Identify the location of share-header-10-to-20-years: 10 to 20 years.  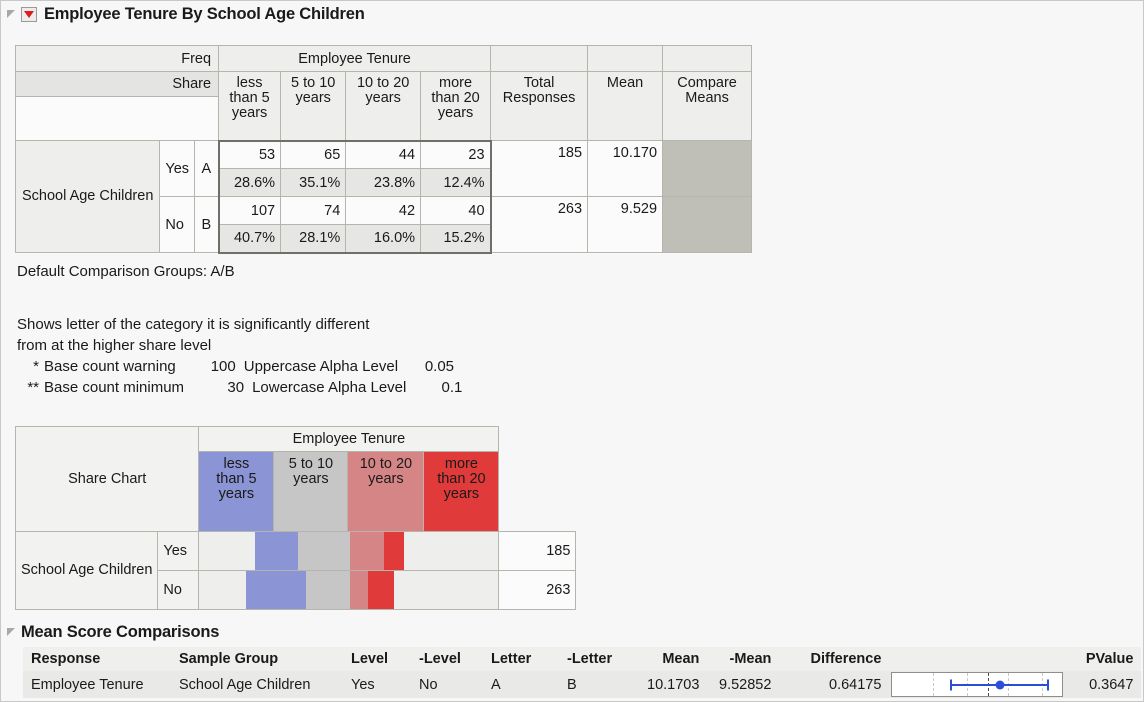
(386, 491).